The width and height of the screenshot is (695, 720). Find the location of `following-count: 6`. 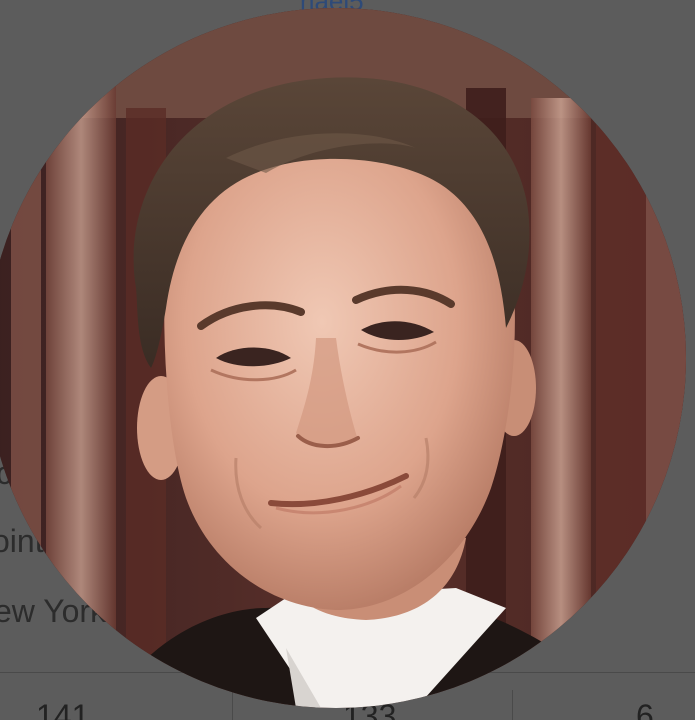

following-count: 6 is located at coordinates (645, 709).